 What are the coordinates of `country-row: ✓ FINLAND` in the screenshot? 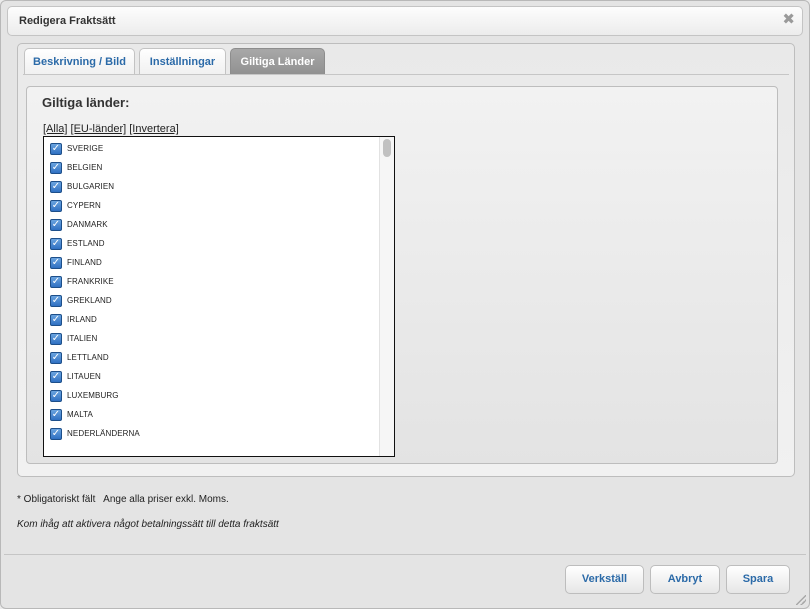 It's located at (76, 262).